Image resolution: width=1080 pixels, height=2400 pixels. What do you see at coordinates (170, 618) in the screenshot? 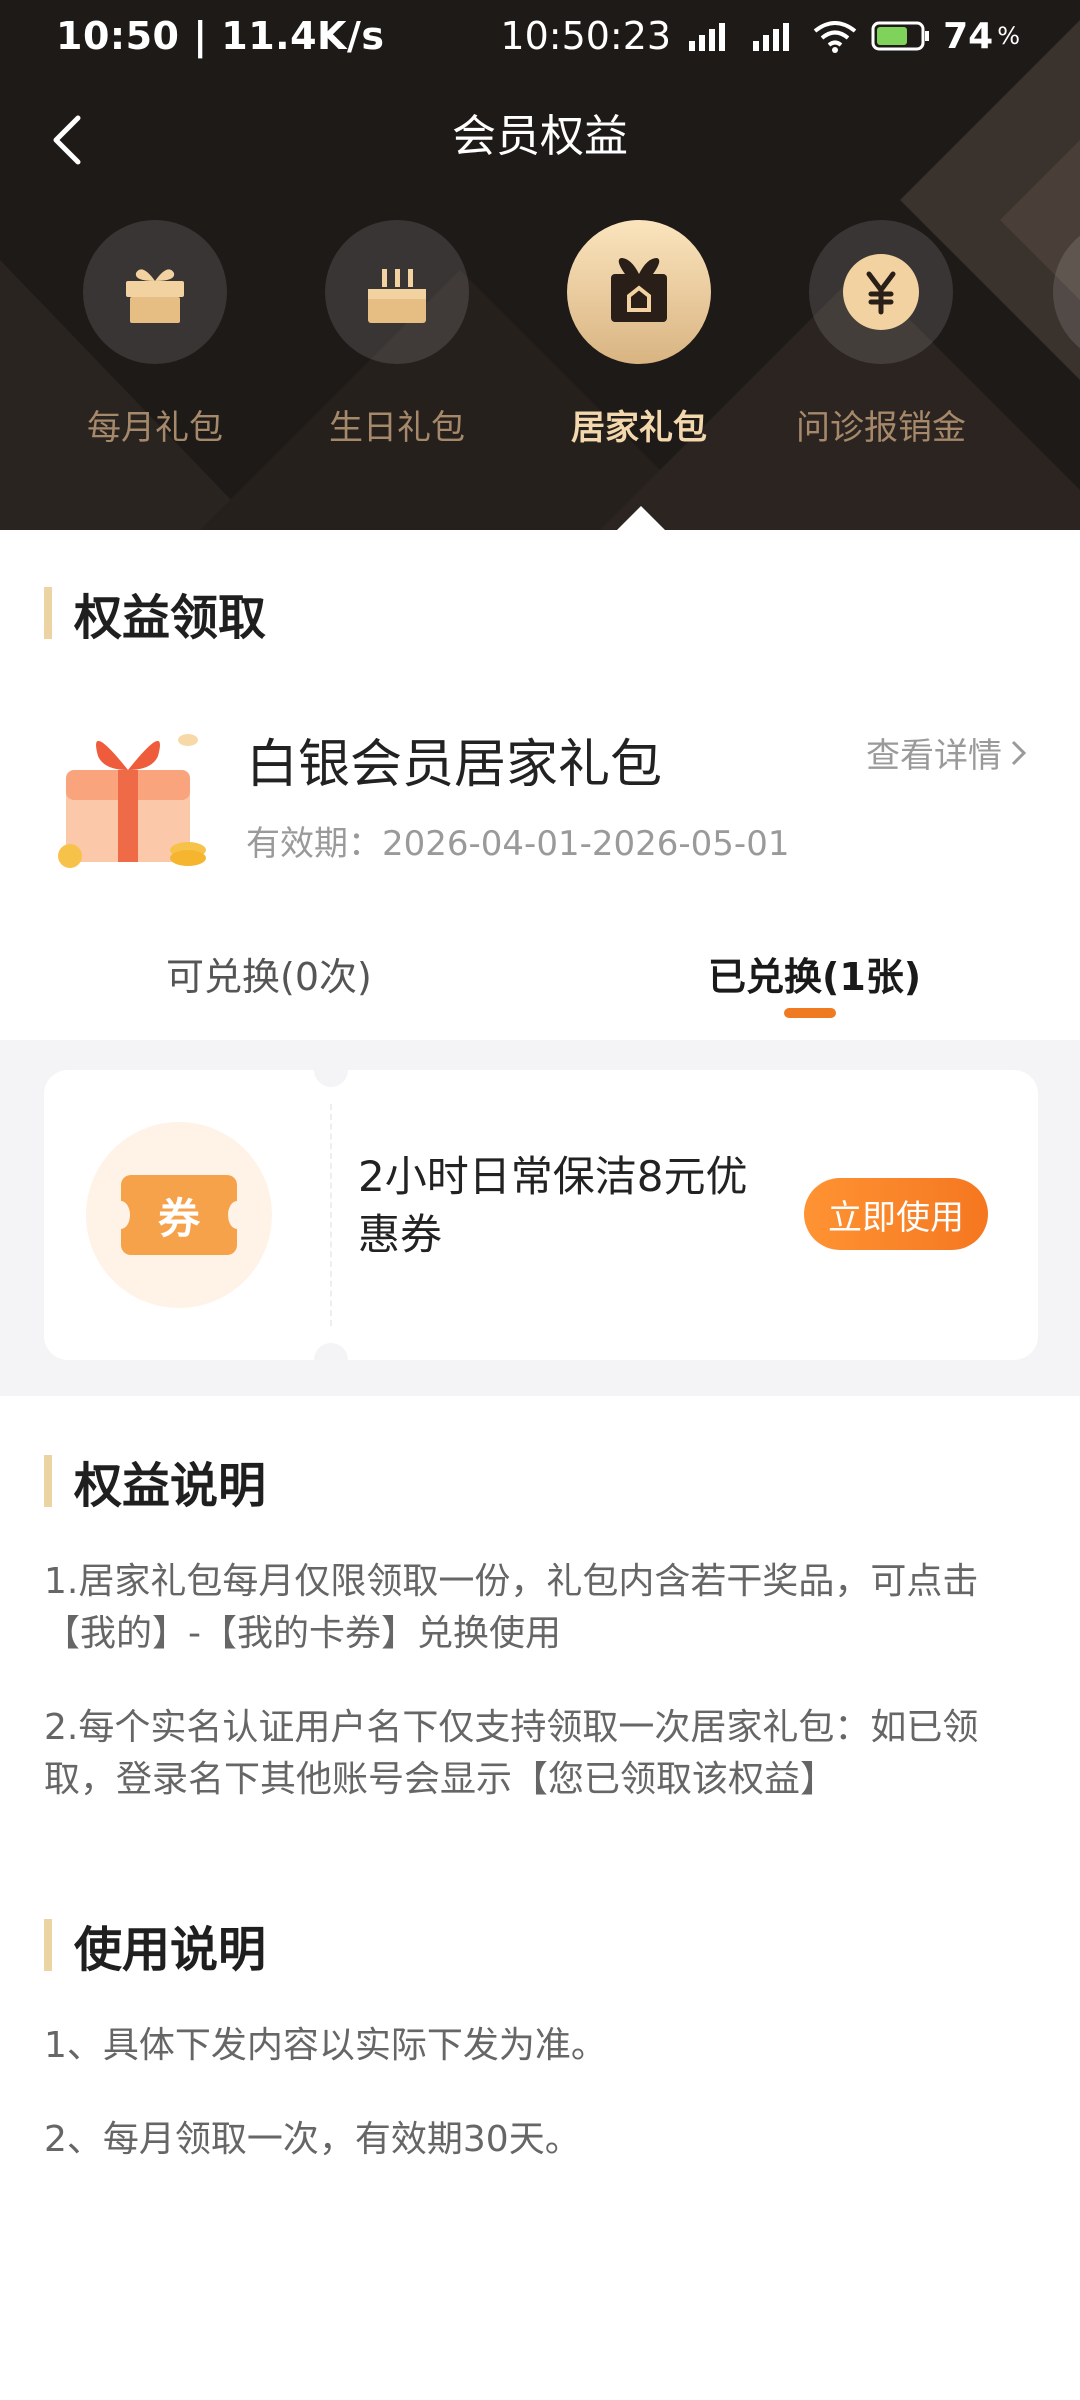
I see `section-title-text: 权益领取` at bounding box center [170, 618].